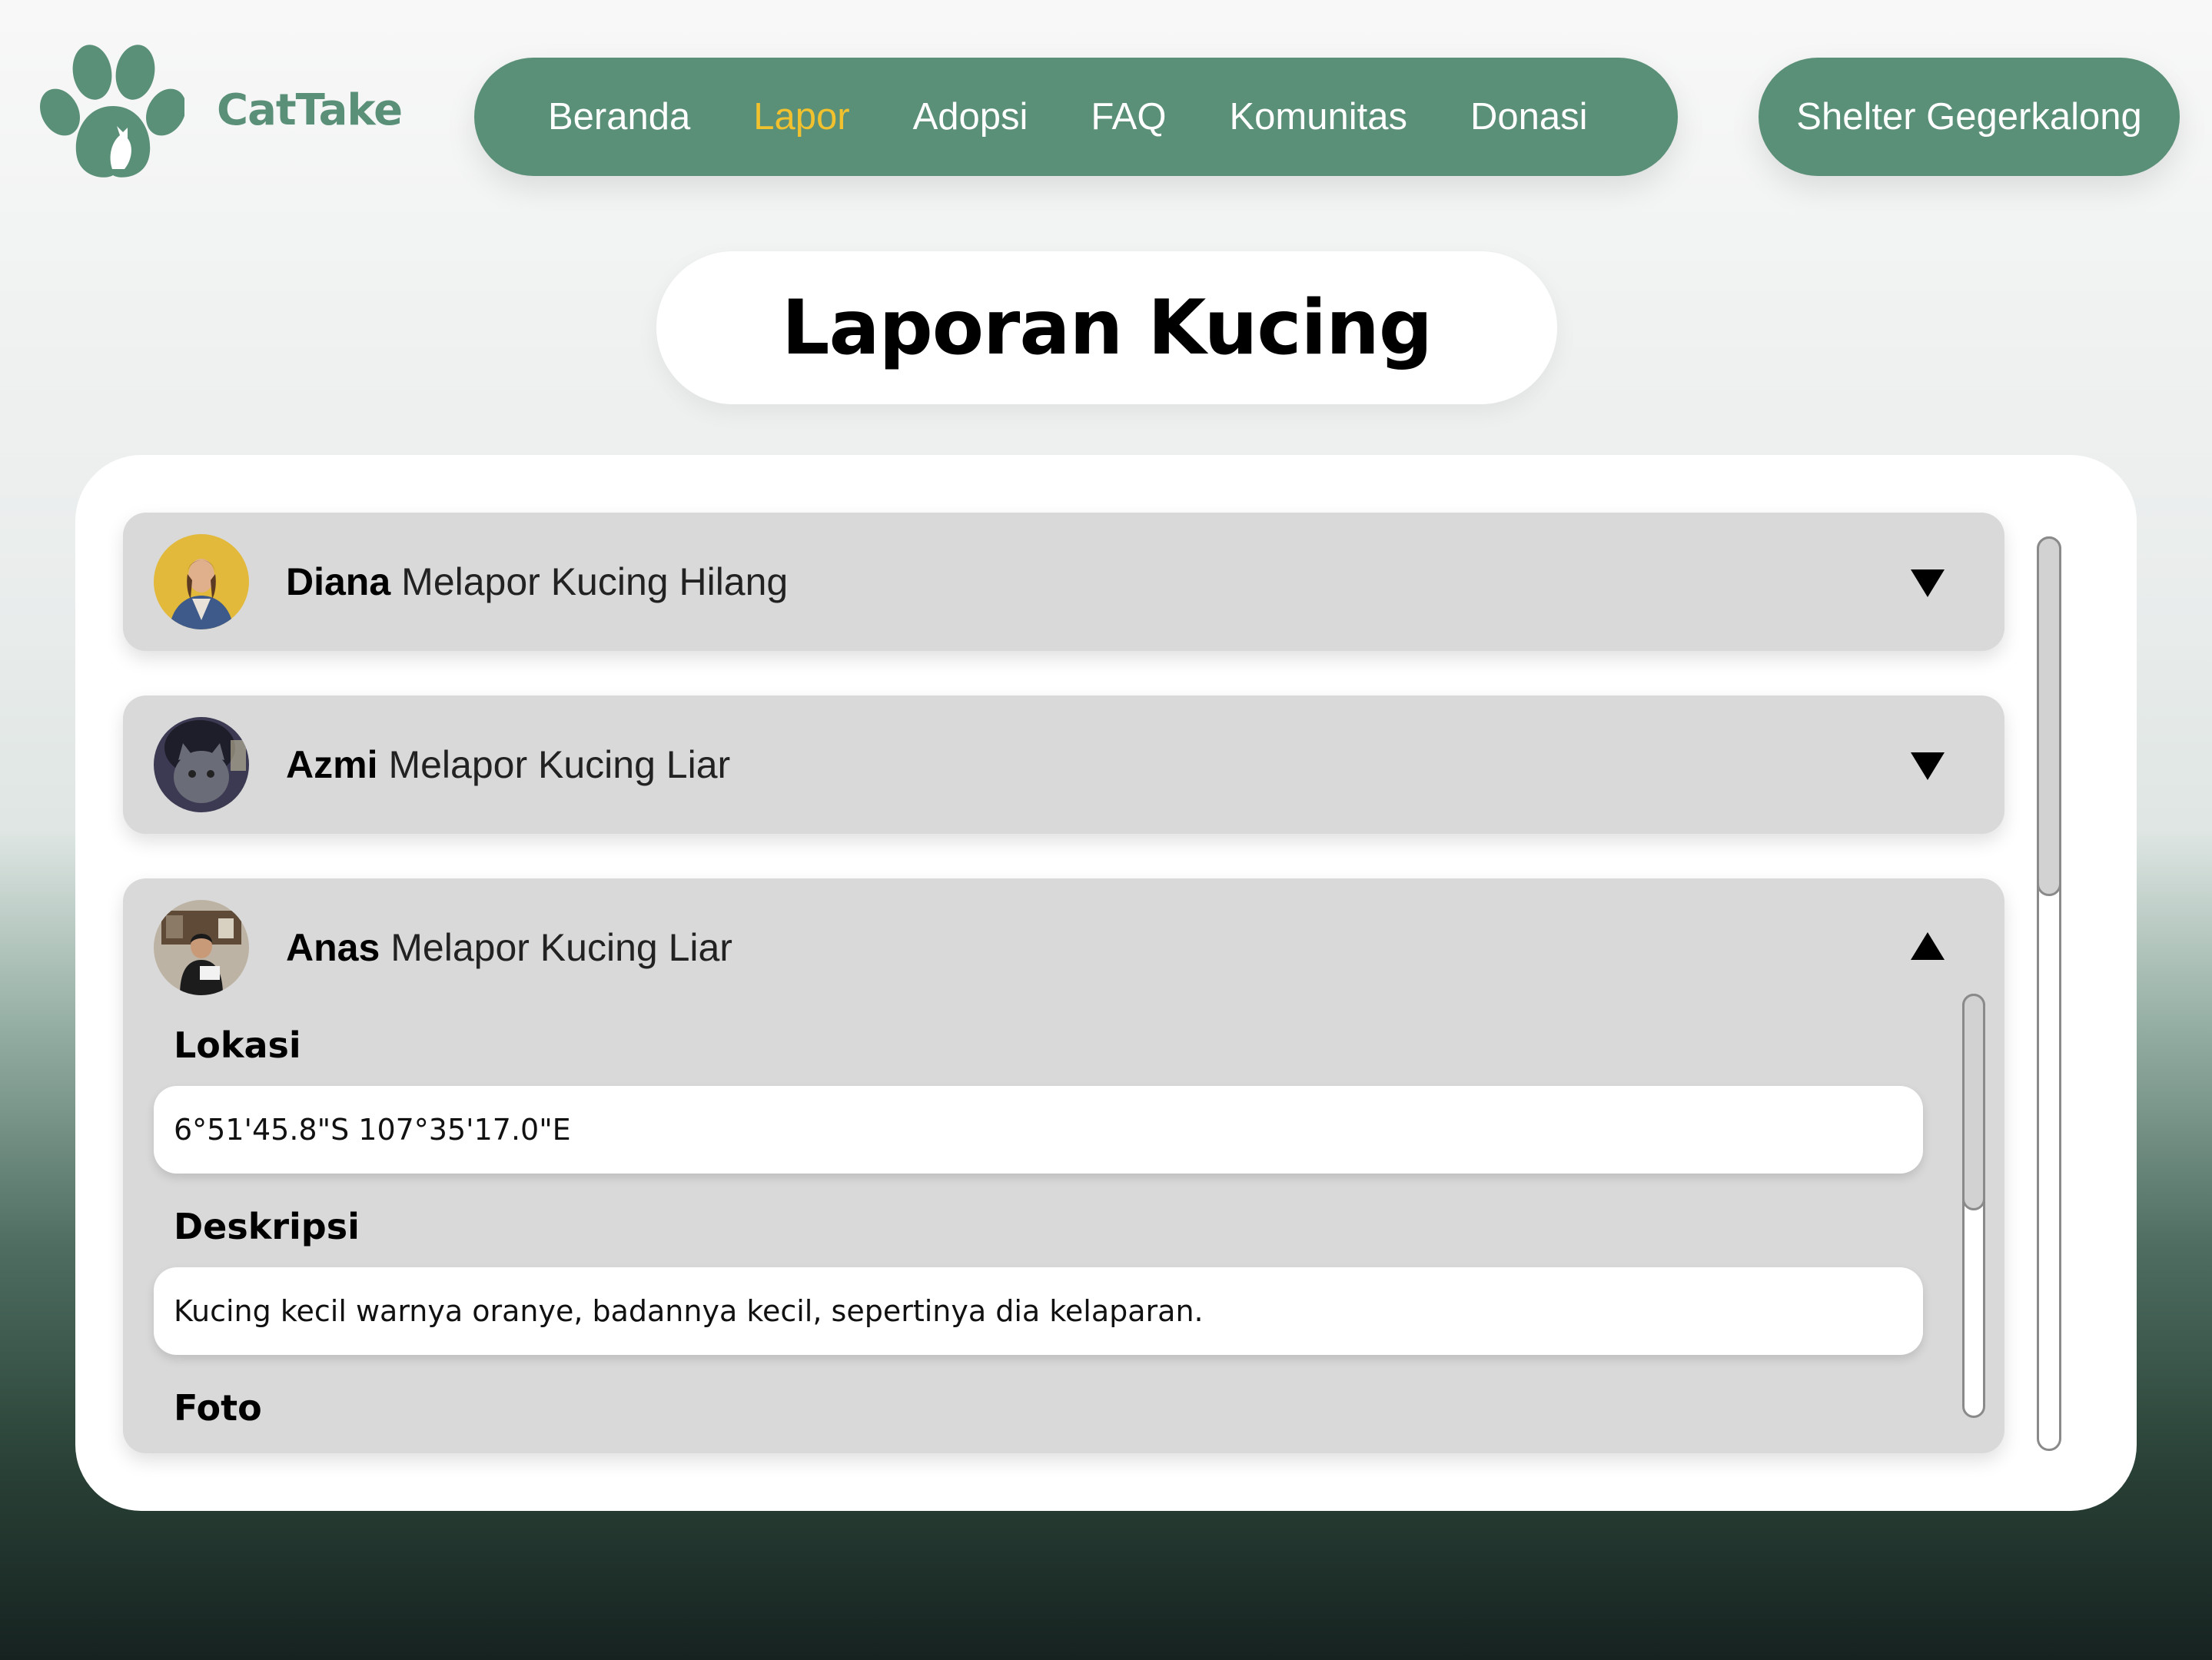  I want to click on shelter-button: Shelter Gegerkalong, so click(1969, 117).